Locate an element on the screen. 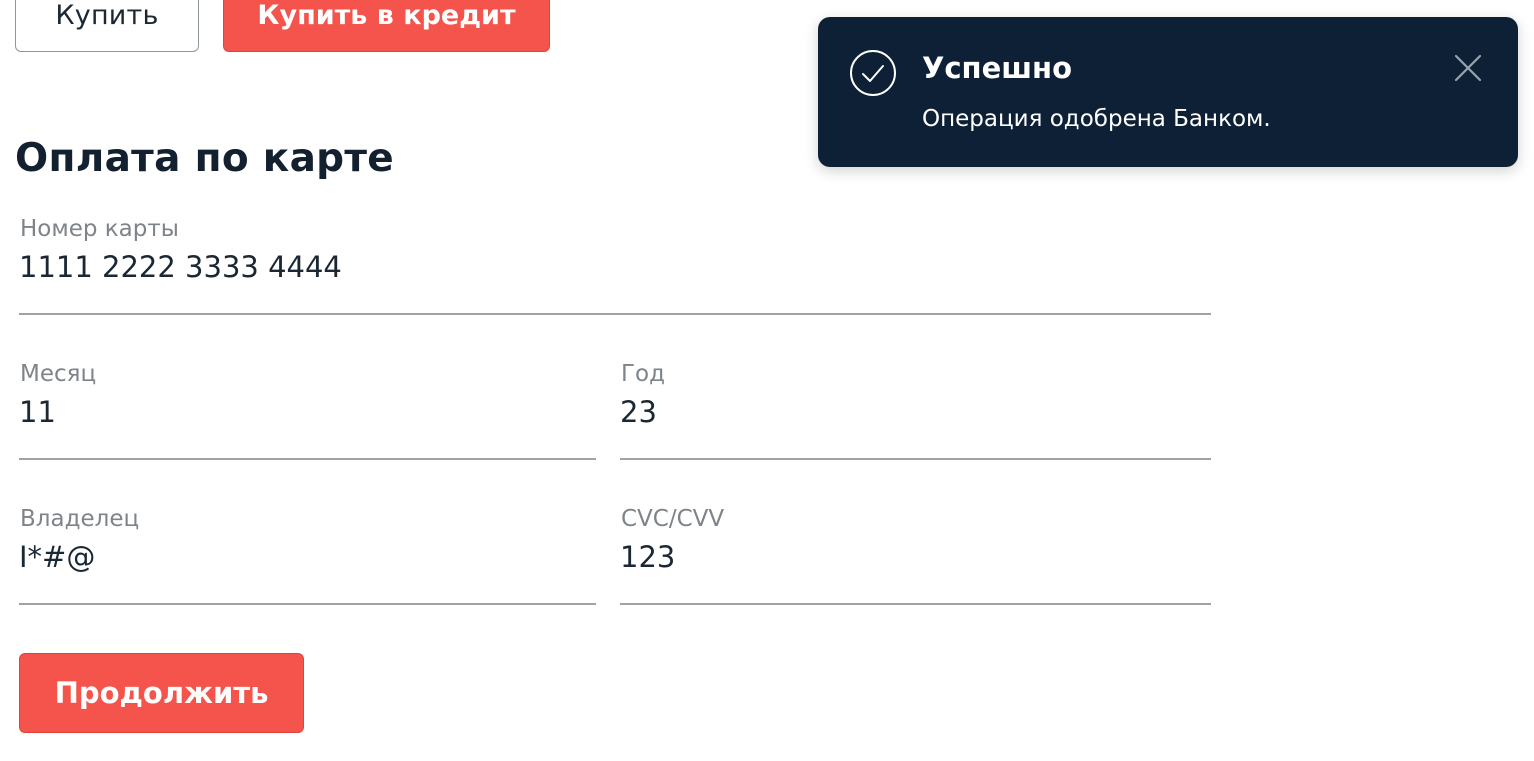  year-label: Год is located at coordinates (643, 374).